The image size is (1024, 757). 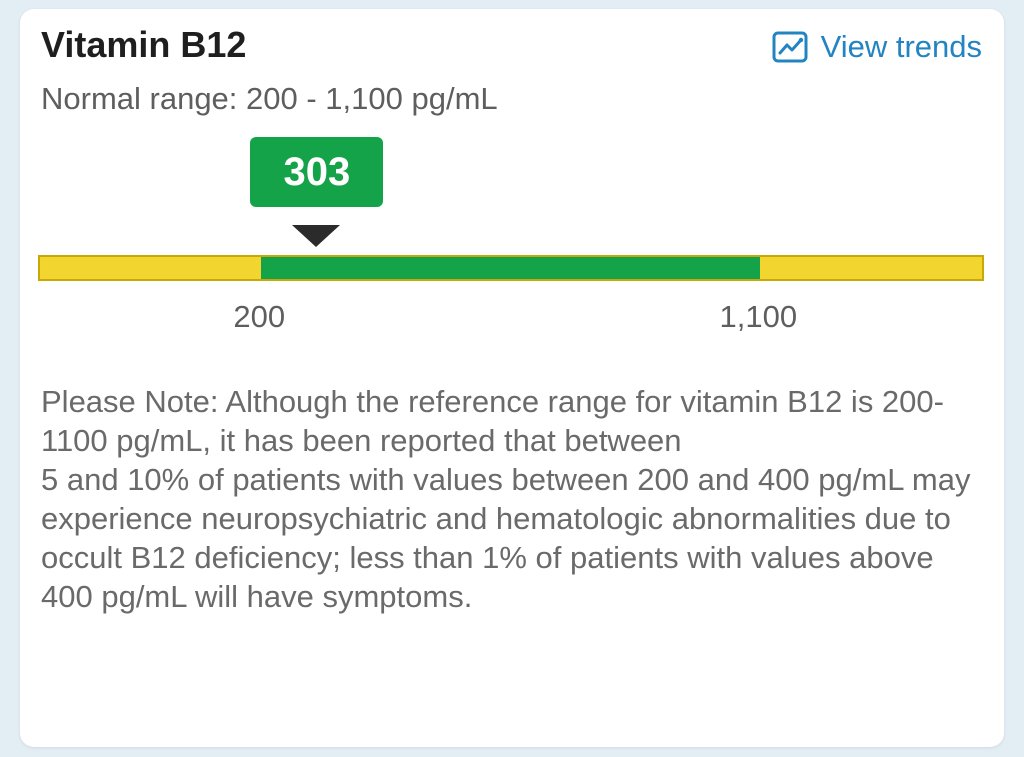 I want to click on view-trends-label: View trends, so click(x=901, y=46).